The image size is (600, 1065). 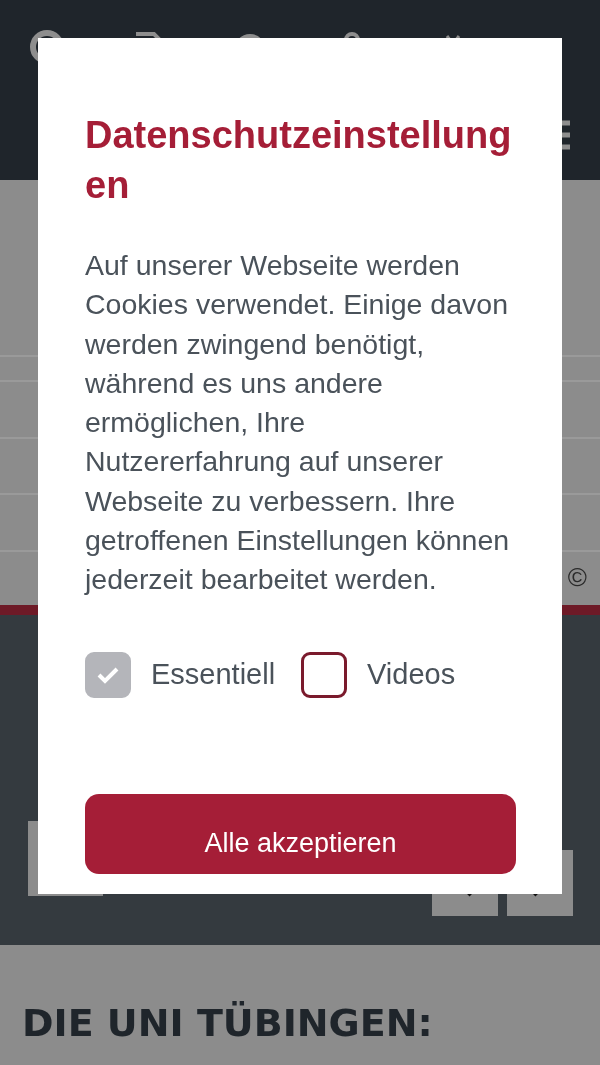 I want to click on checkbox-label: Videos, so click(x=411, y=674).